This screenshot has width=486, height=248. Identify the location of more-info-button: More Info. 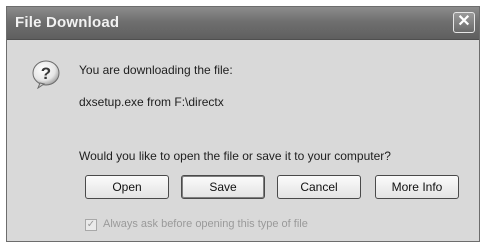
(417, 187).